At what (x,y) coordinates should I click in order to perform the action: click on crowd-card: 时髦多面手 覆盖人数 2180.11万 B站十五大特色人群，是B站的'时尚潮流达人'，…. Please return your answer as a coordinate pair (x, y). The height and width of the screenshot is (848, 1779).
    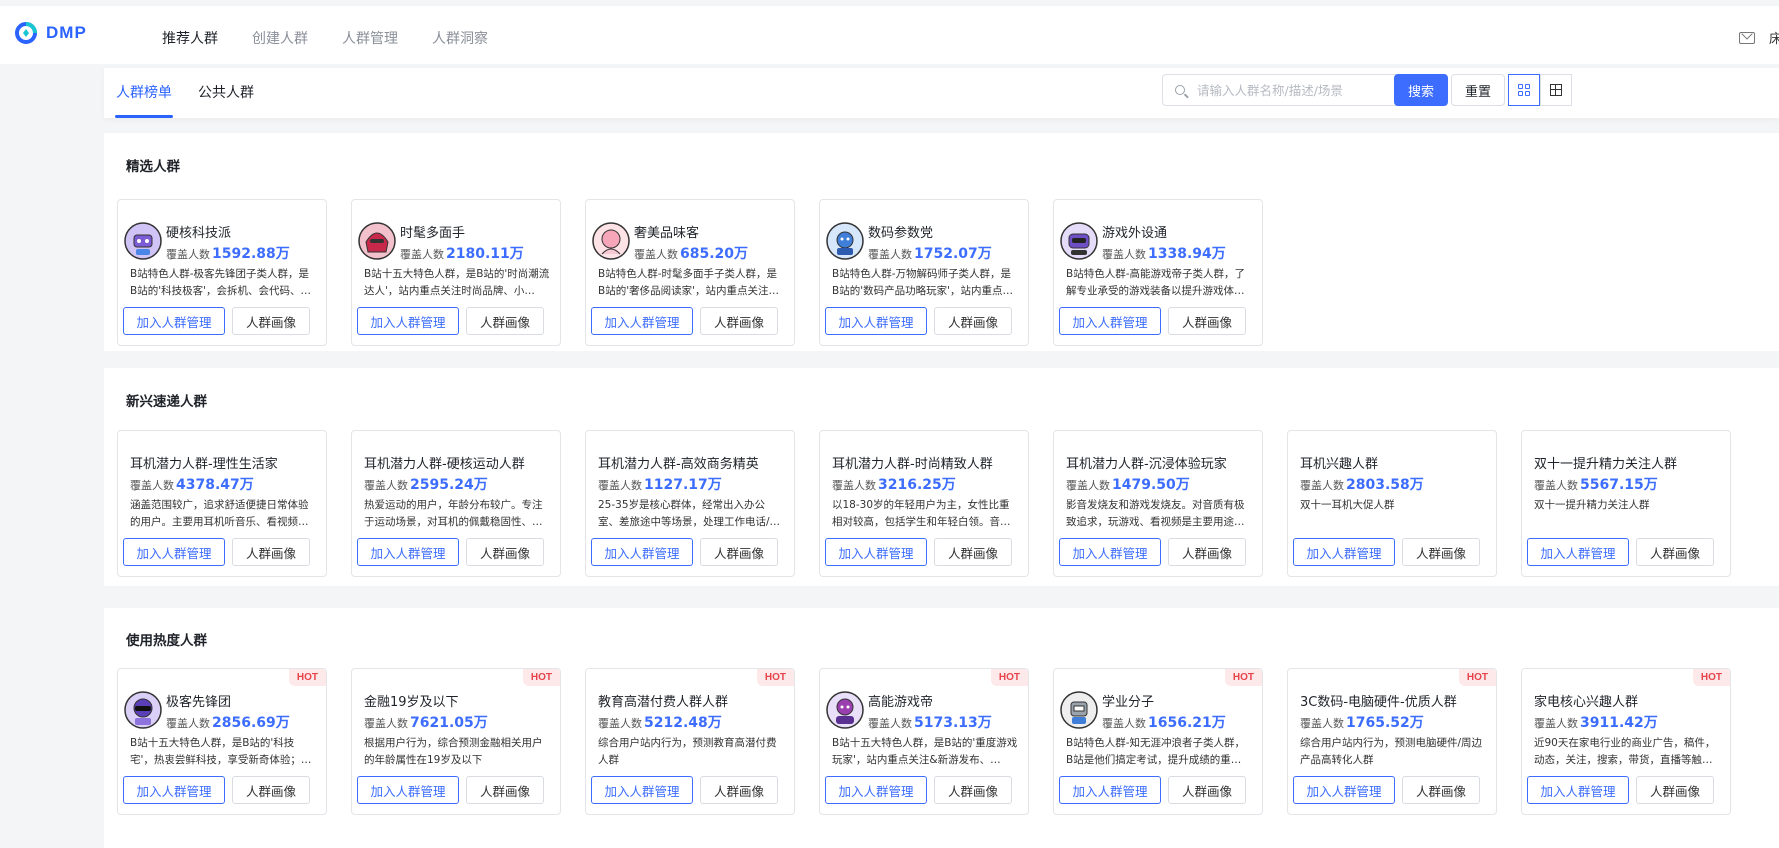
    Looking at the image, I should click on (456, 272).